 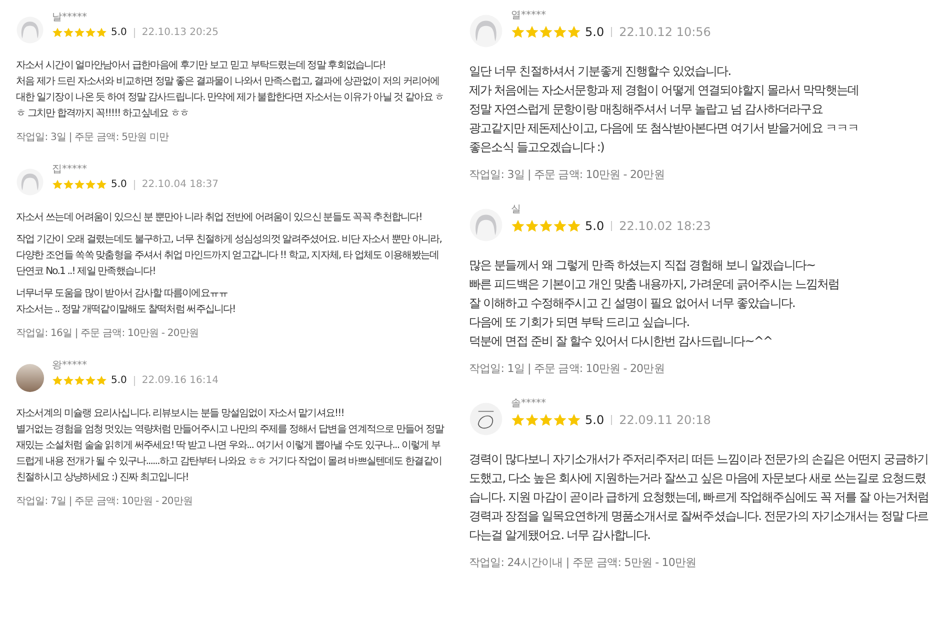 What do you see at coordinates (70, 17) in the screenshot?
I see `reviewer-name: 날*****` at bounding box center [70, 17].